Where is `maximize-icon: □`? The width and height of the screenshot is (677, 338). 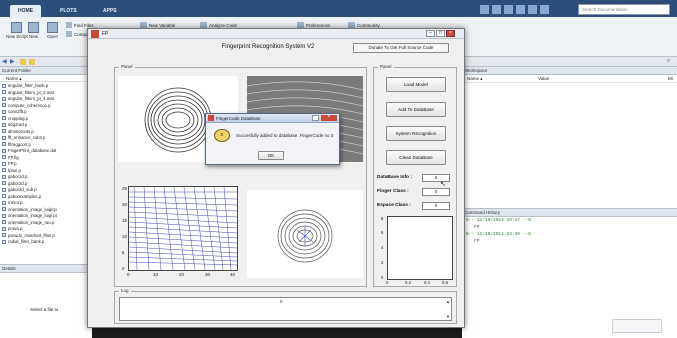 maximize-icon: □ is located at coordinates (440, 33).